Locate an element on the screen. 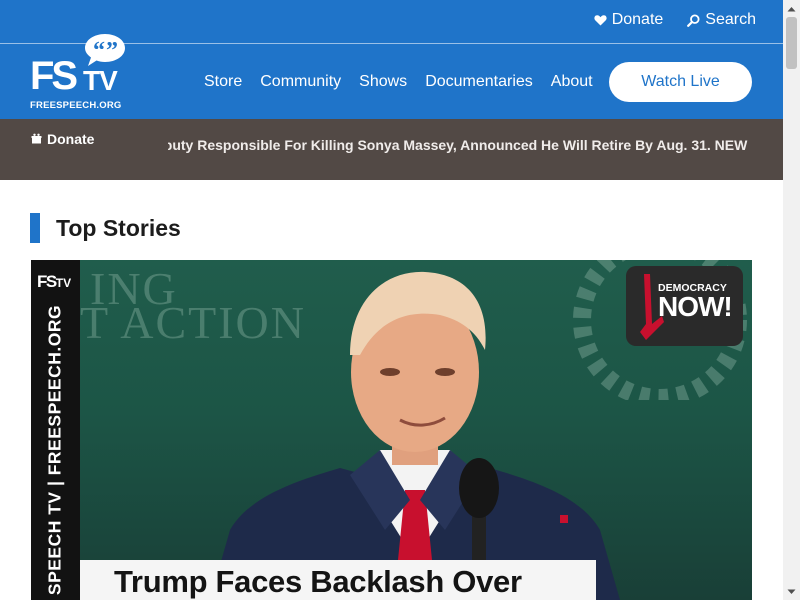 The height and width of the screenshot is (600, 800). site-logo: FS TV “ ” FREESPEECH.ORG is located at coordinates (85, 77).